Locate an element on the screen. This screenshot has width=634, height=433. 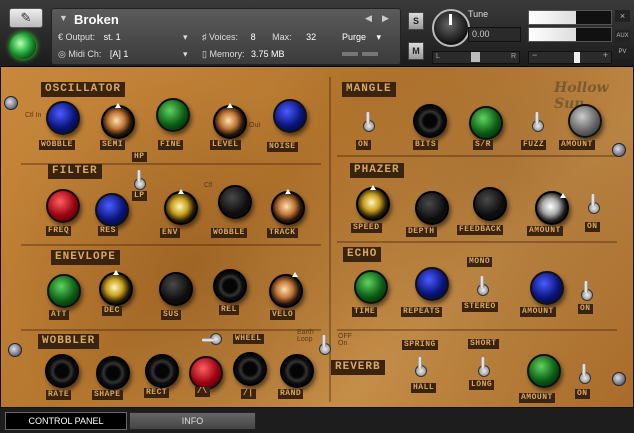
mangle-bits-knob is located at coordinates (430, 121).